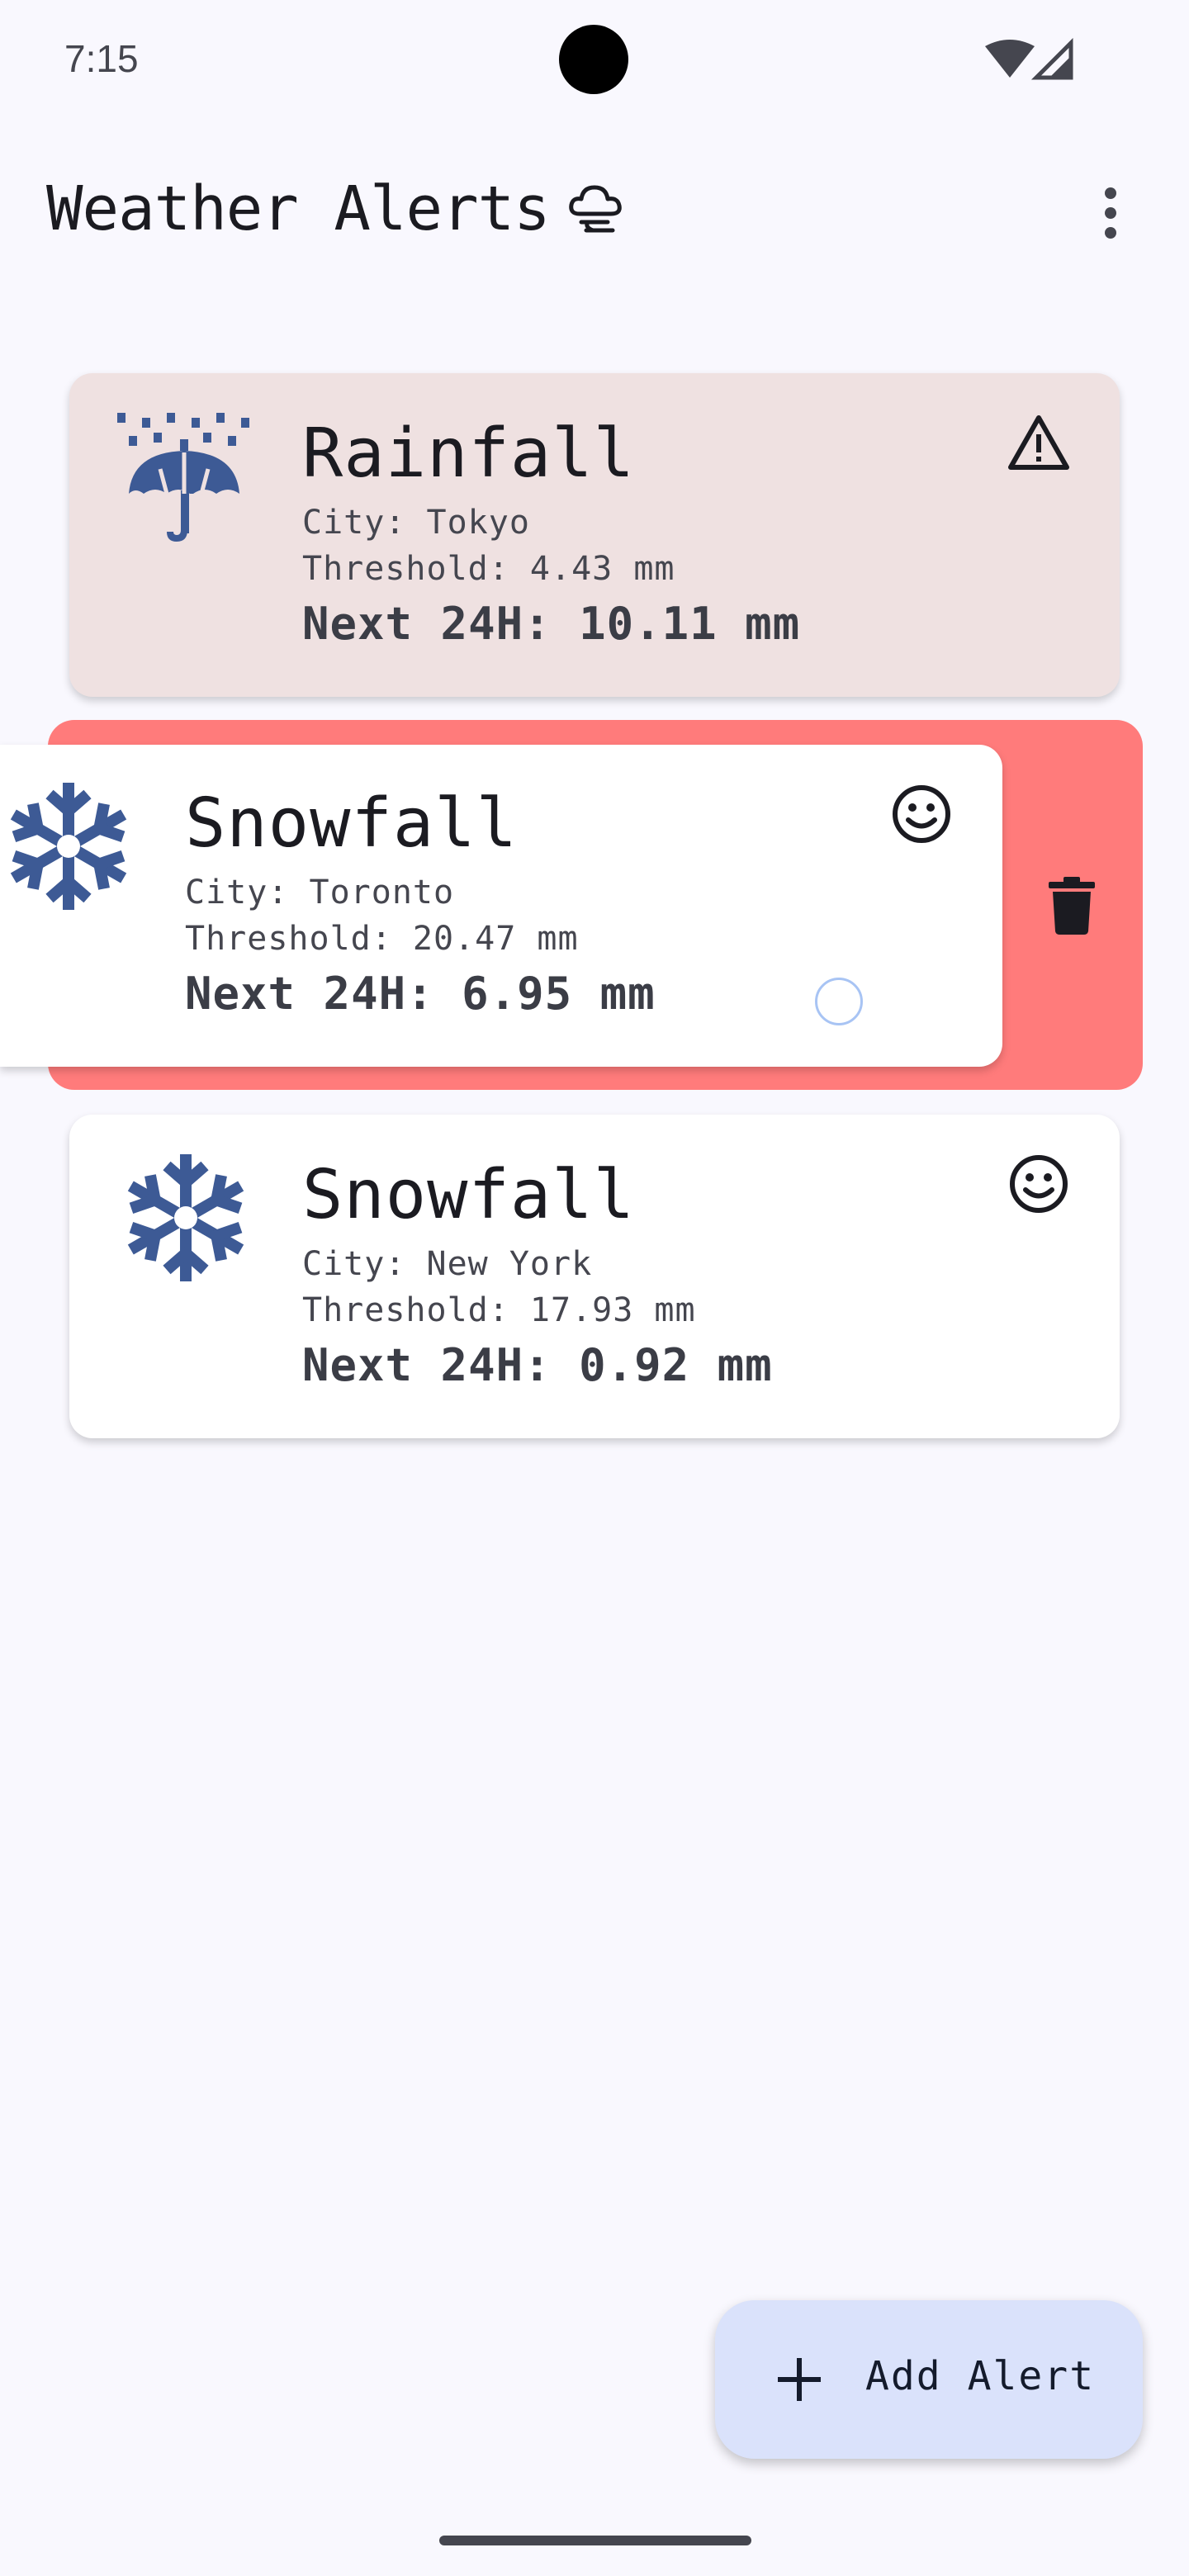 This screenshot has height=2576, width=1189. What do you see at coordinates (1072, 906) in the screenshot?
I see `delete-icon` at bounding box center [1072, 906].